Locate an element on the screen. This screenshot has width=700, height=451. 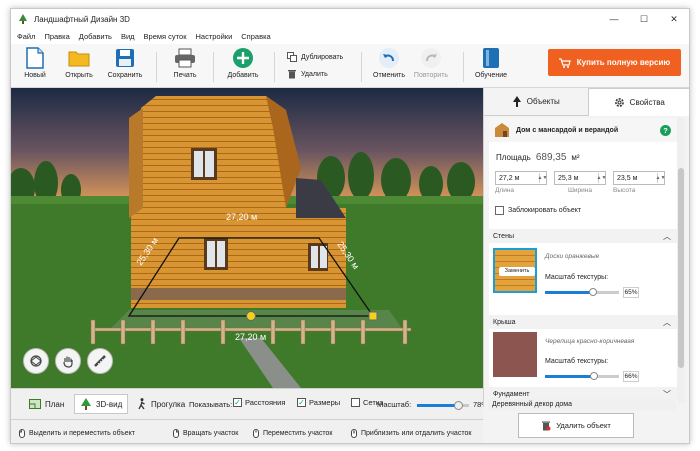
panel-scrollbar is located at coordinates (681, 260).